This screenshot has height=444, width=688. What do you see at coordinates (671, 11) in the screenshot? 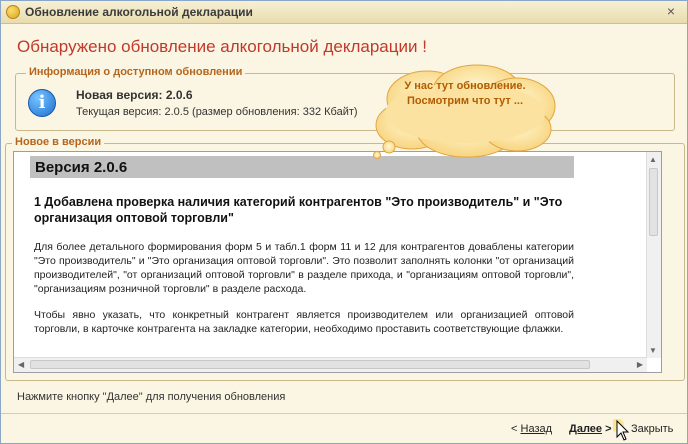
I see `close-icon: ×` at bounding box center [671, 11].